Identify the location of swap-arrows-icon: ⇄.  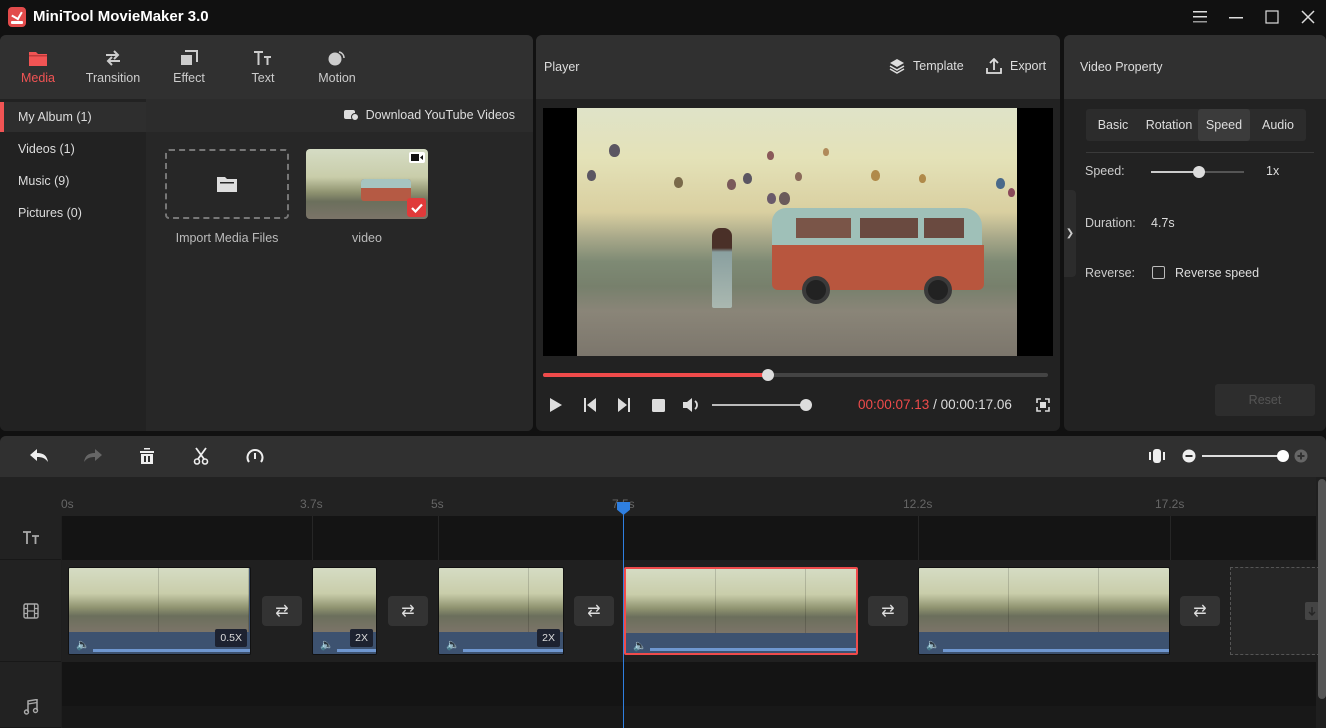
(1200, 611).